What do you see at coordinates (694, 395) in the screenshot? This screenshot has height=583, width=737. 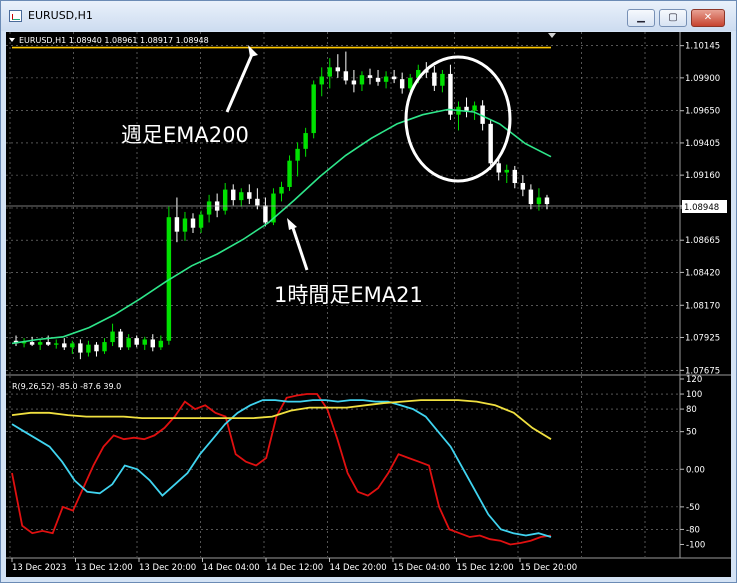 I see `osc-tick-label: 100` at bounding box center [694, 395].